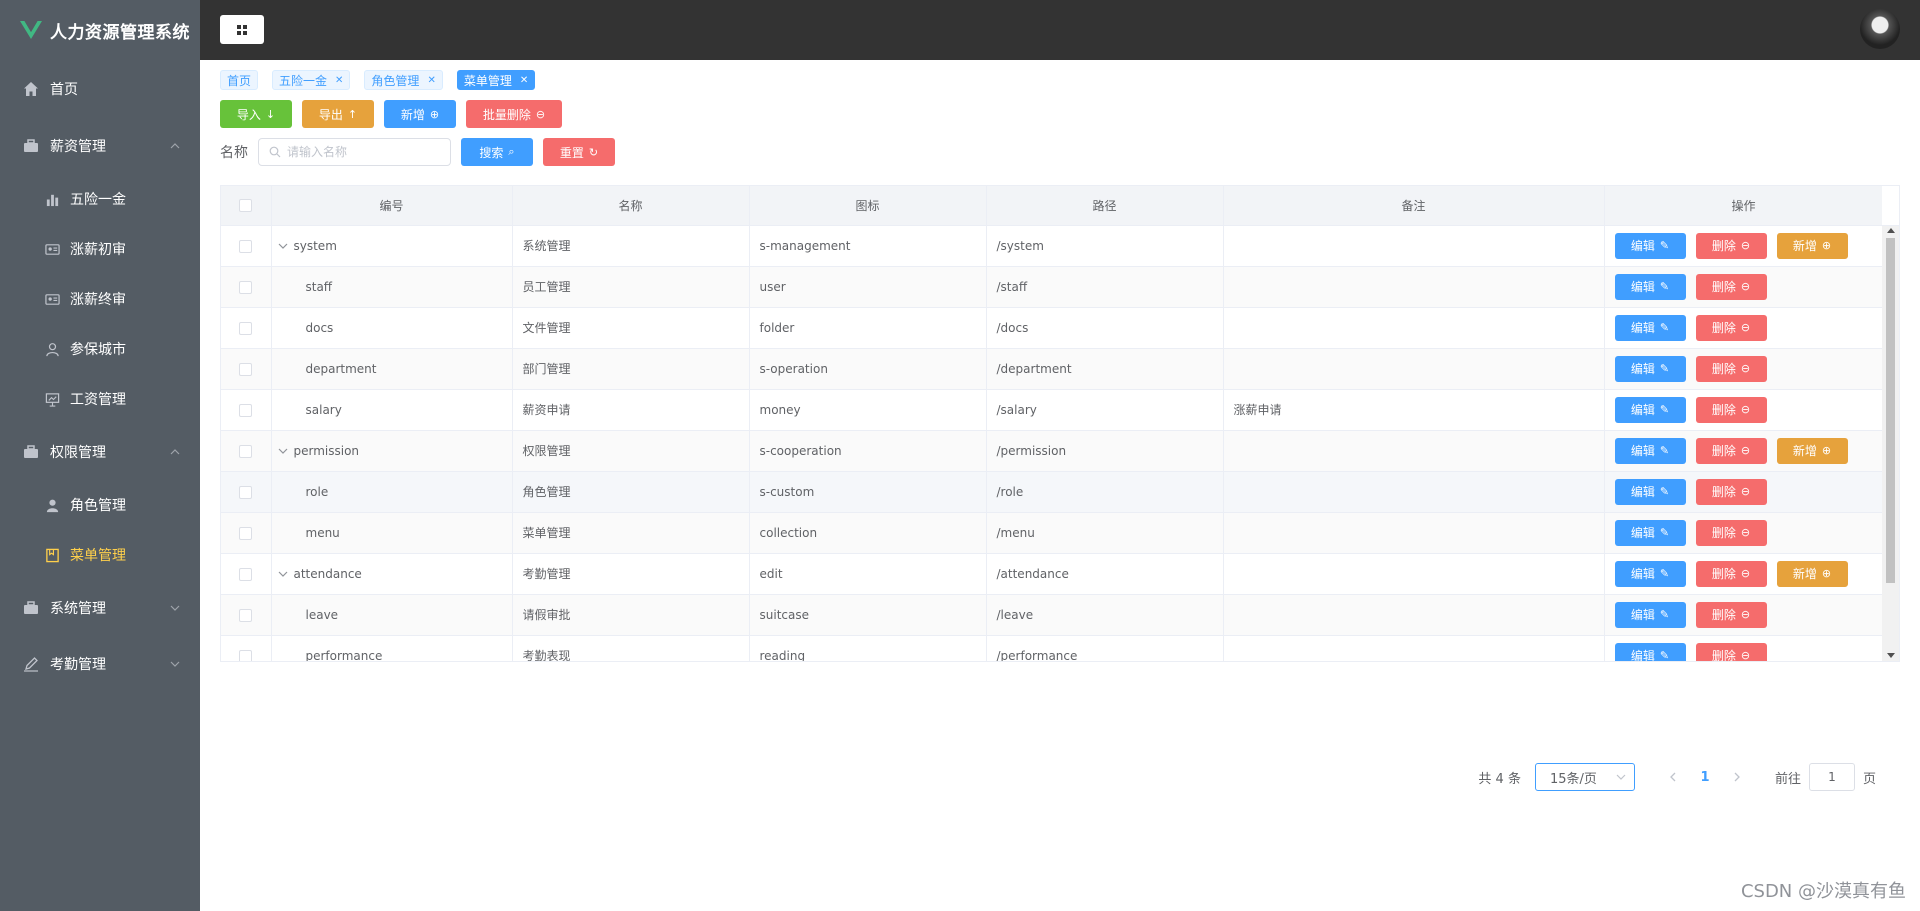  I want to click on table-scrollbar, so click(1890, 443).